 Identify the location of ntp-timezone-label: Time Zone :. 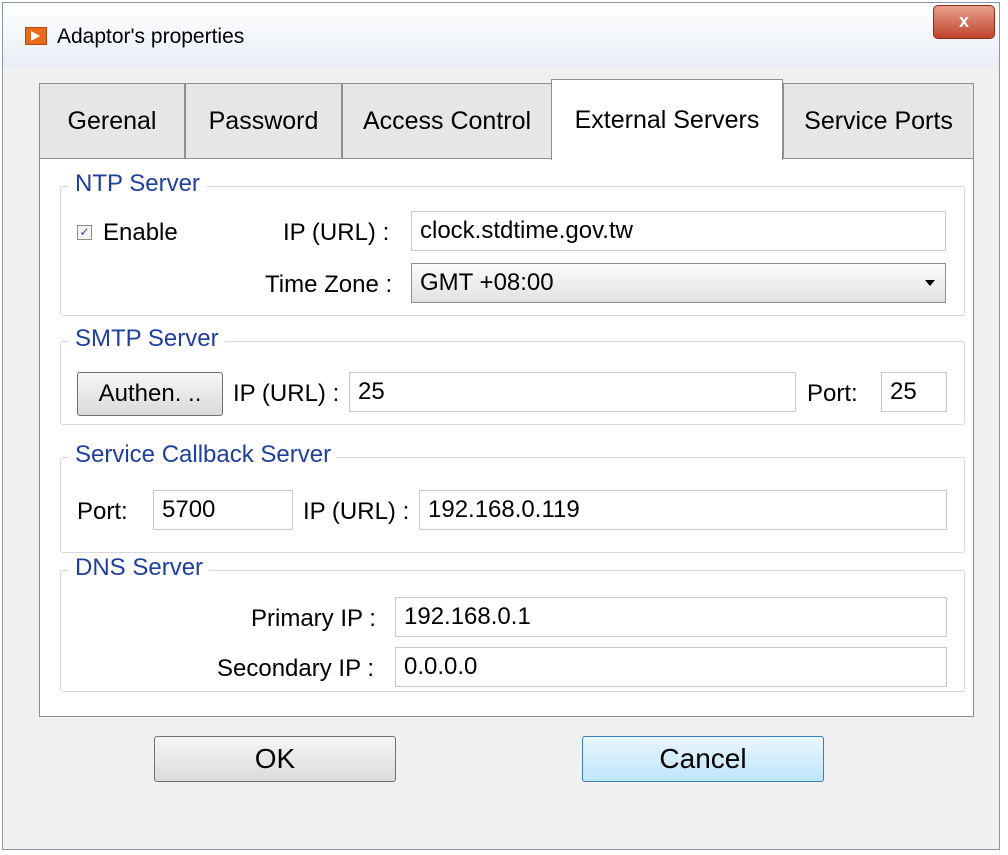
(329, 284).